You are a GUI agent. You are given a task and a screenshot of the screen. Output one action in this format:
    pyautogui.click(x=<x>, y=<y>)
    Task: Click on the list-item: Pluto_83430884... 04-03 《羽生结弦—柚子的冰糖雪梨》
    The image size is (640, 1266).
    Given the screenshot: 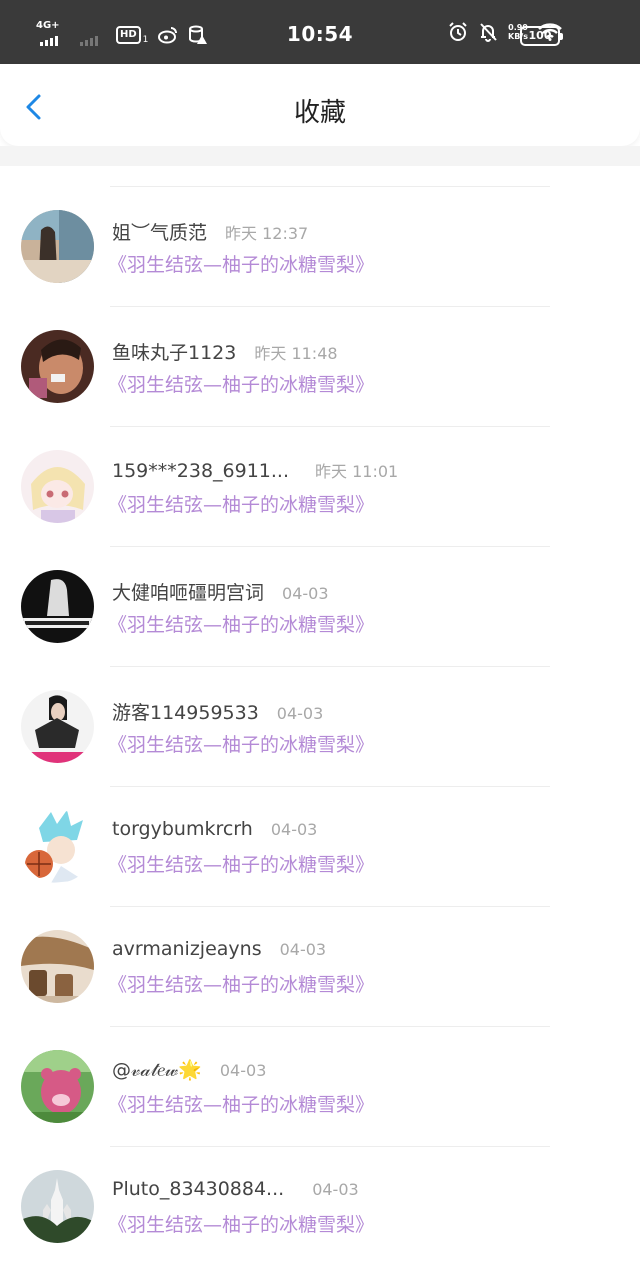 What is the action you would take?
    pyautogui.click(x=320, y=1206)
    